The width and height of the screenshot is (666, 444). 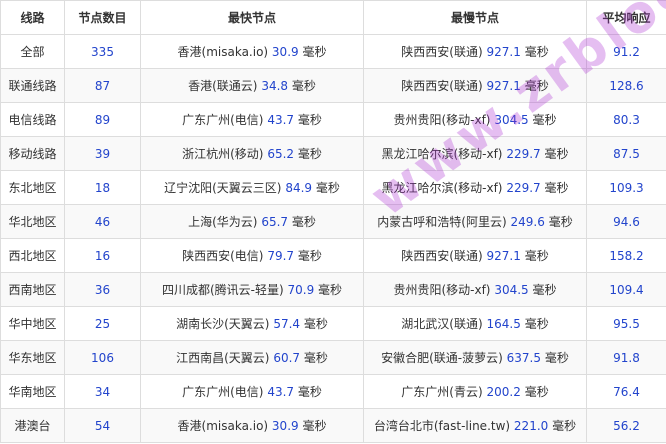 What do you see at coordinates (102, 51) in the screenshot?
I see `count-cell: 335` at bounding box center [102, 51].